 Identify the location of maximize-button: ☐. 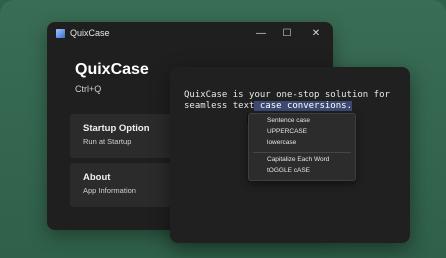
(287, 34).